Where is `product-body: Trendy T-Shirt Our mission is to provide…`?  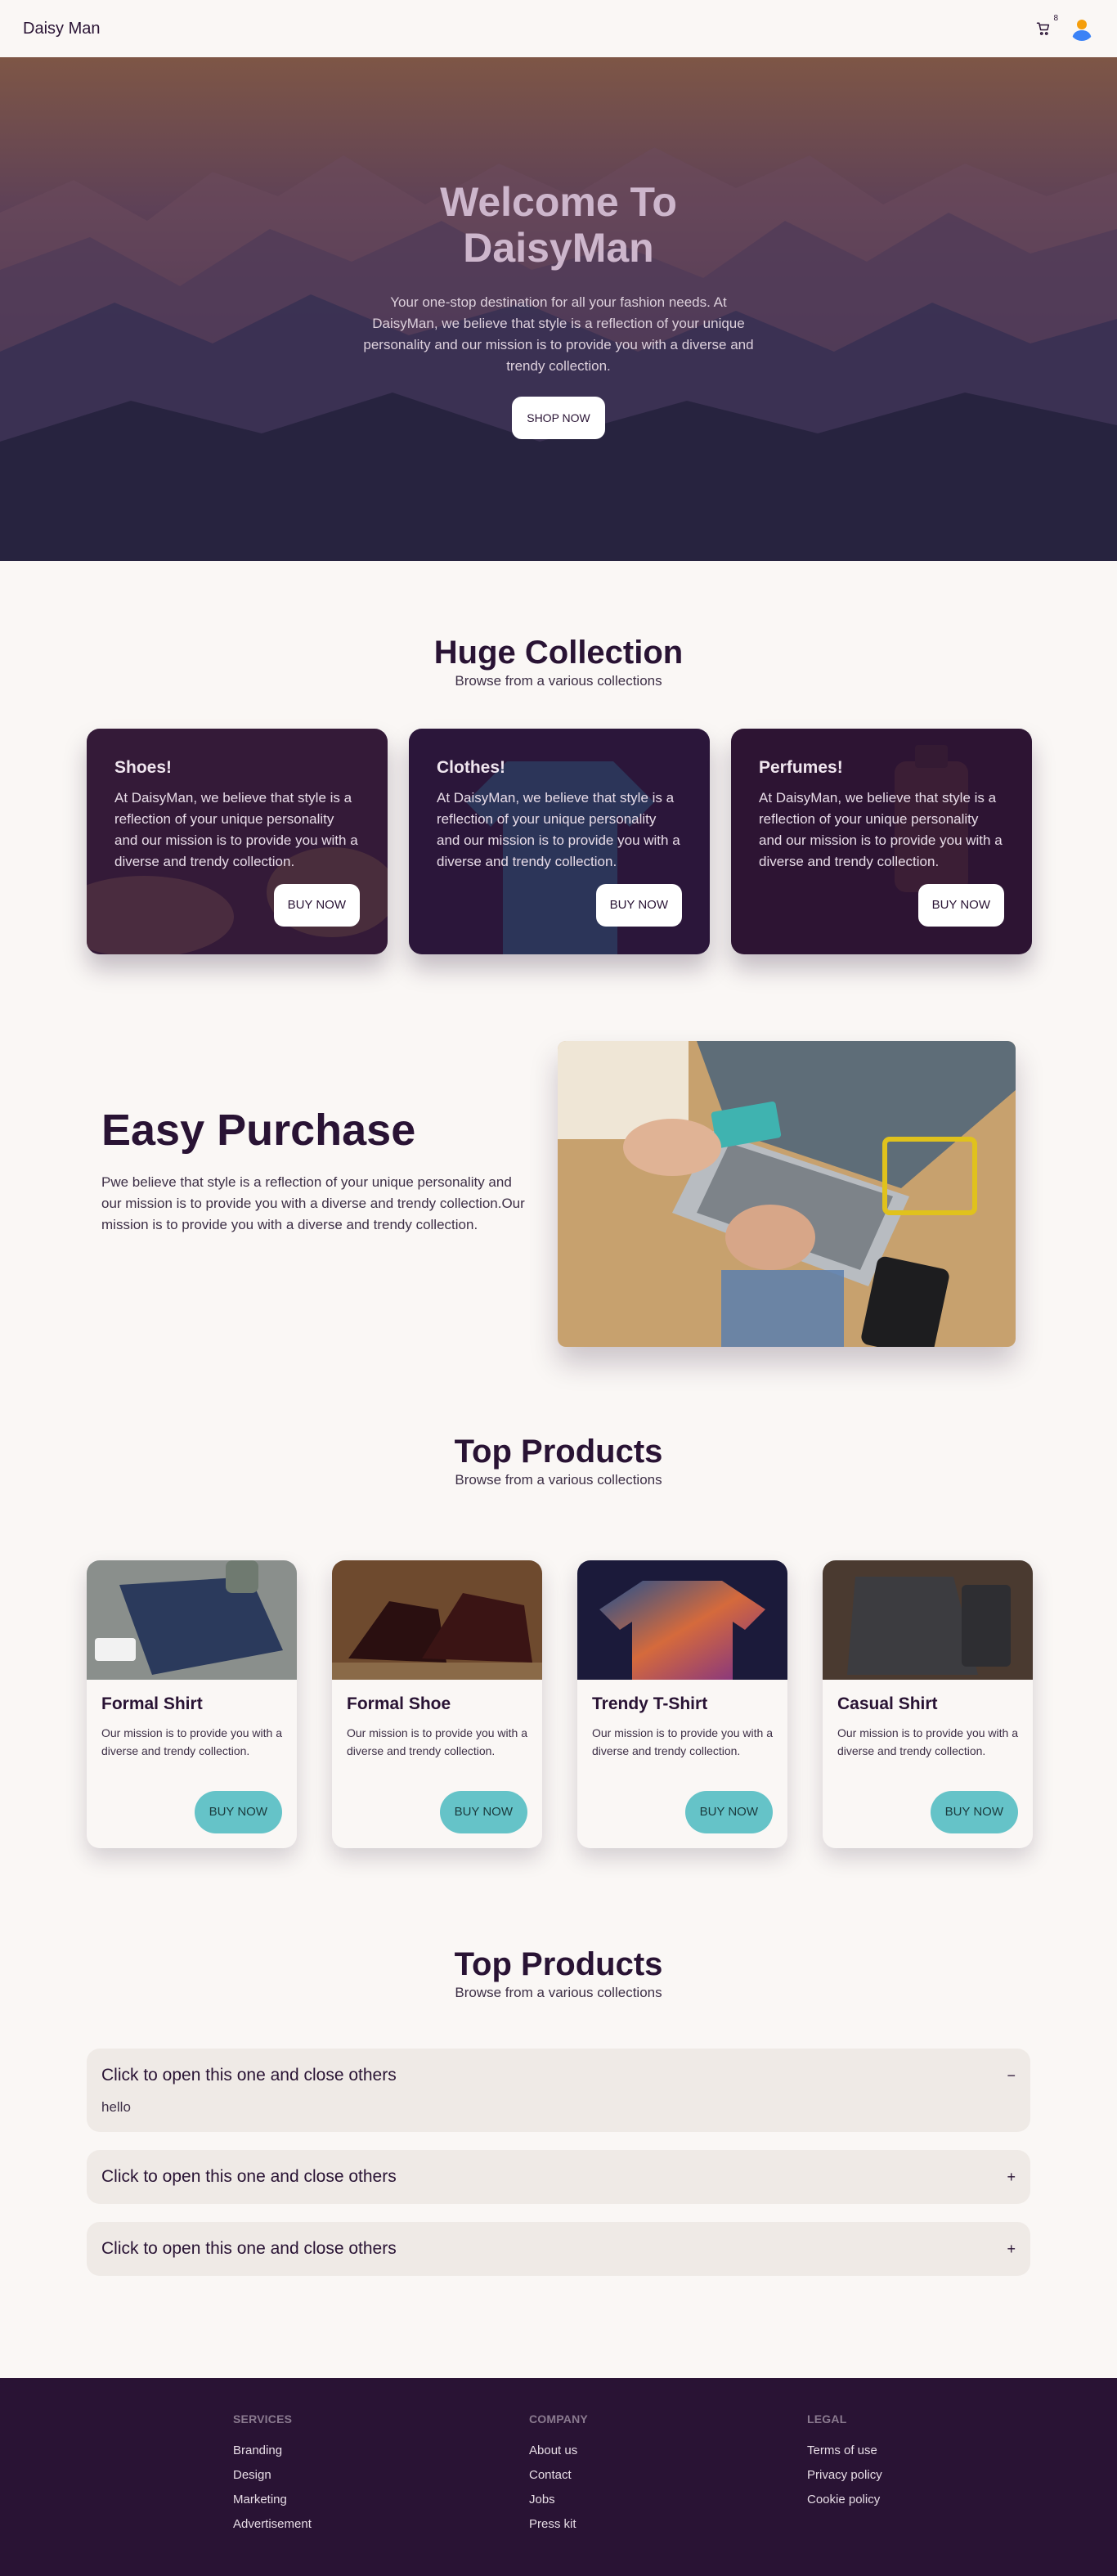 product-body: Trendy T-Shirt Our mission is to provide… is located at coordinates (682, 1728).